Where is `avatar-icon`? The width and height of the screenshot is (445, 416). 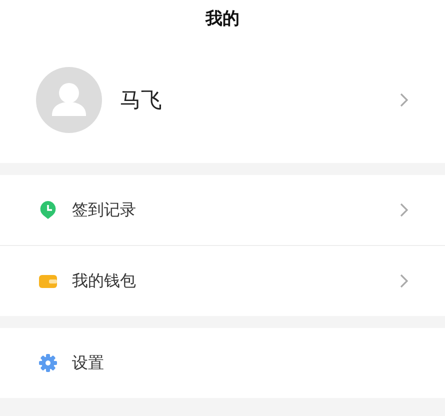 avatar-icon is located at coordinates (69, 99).